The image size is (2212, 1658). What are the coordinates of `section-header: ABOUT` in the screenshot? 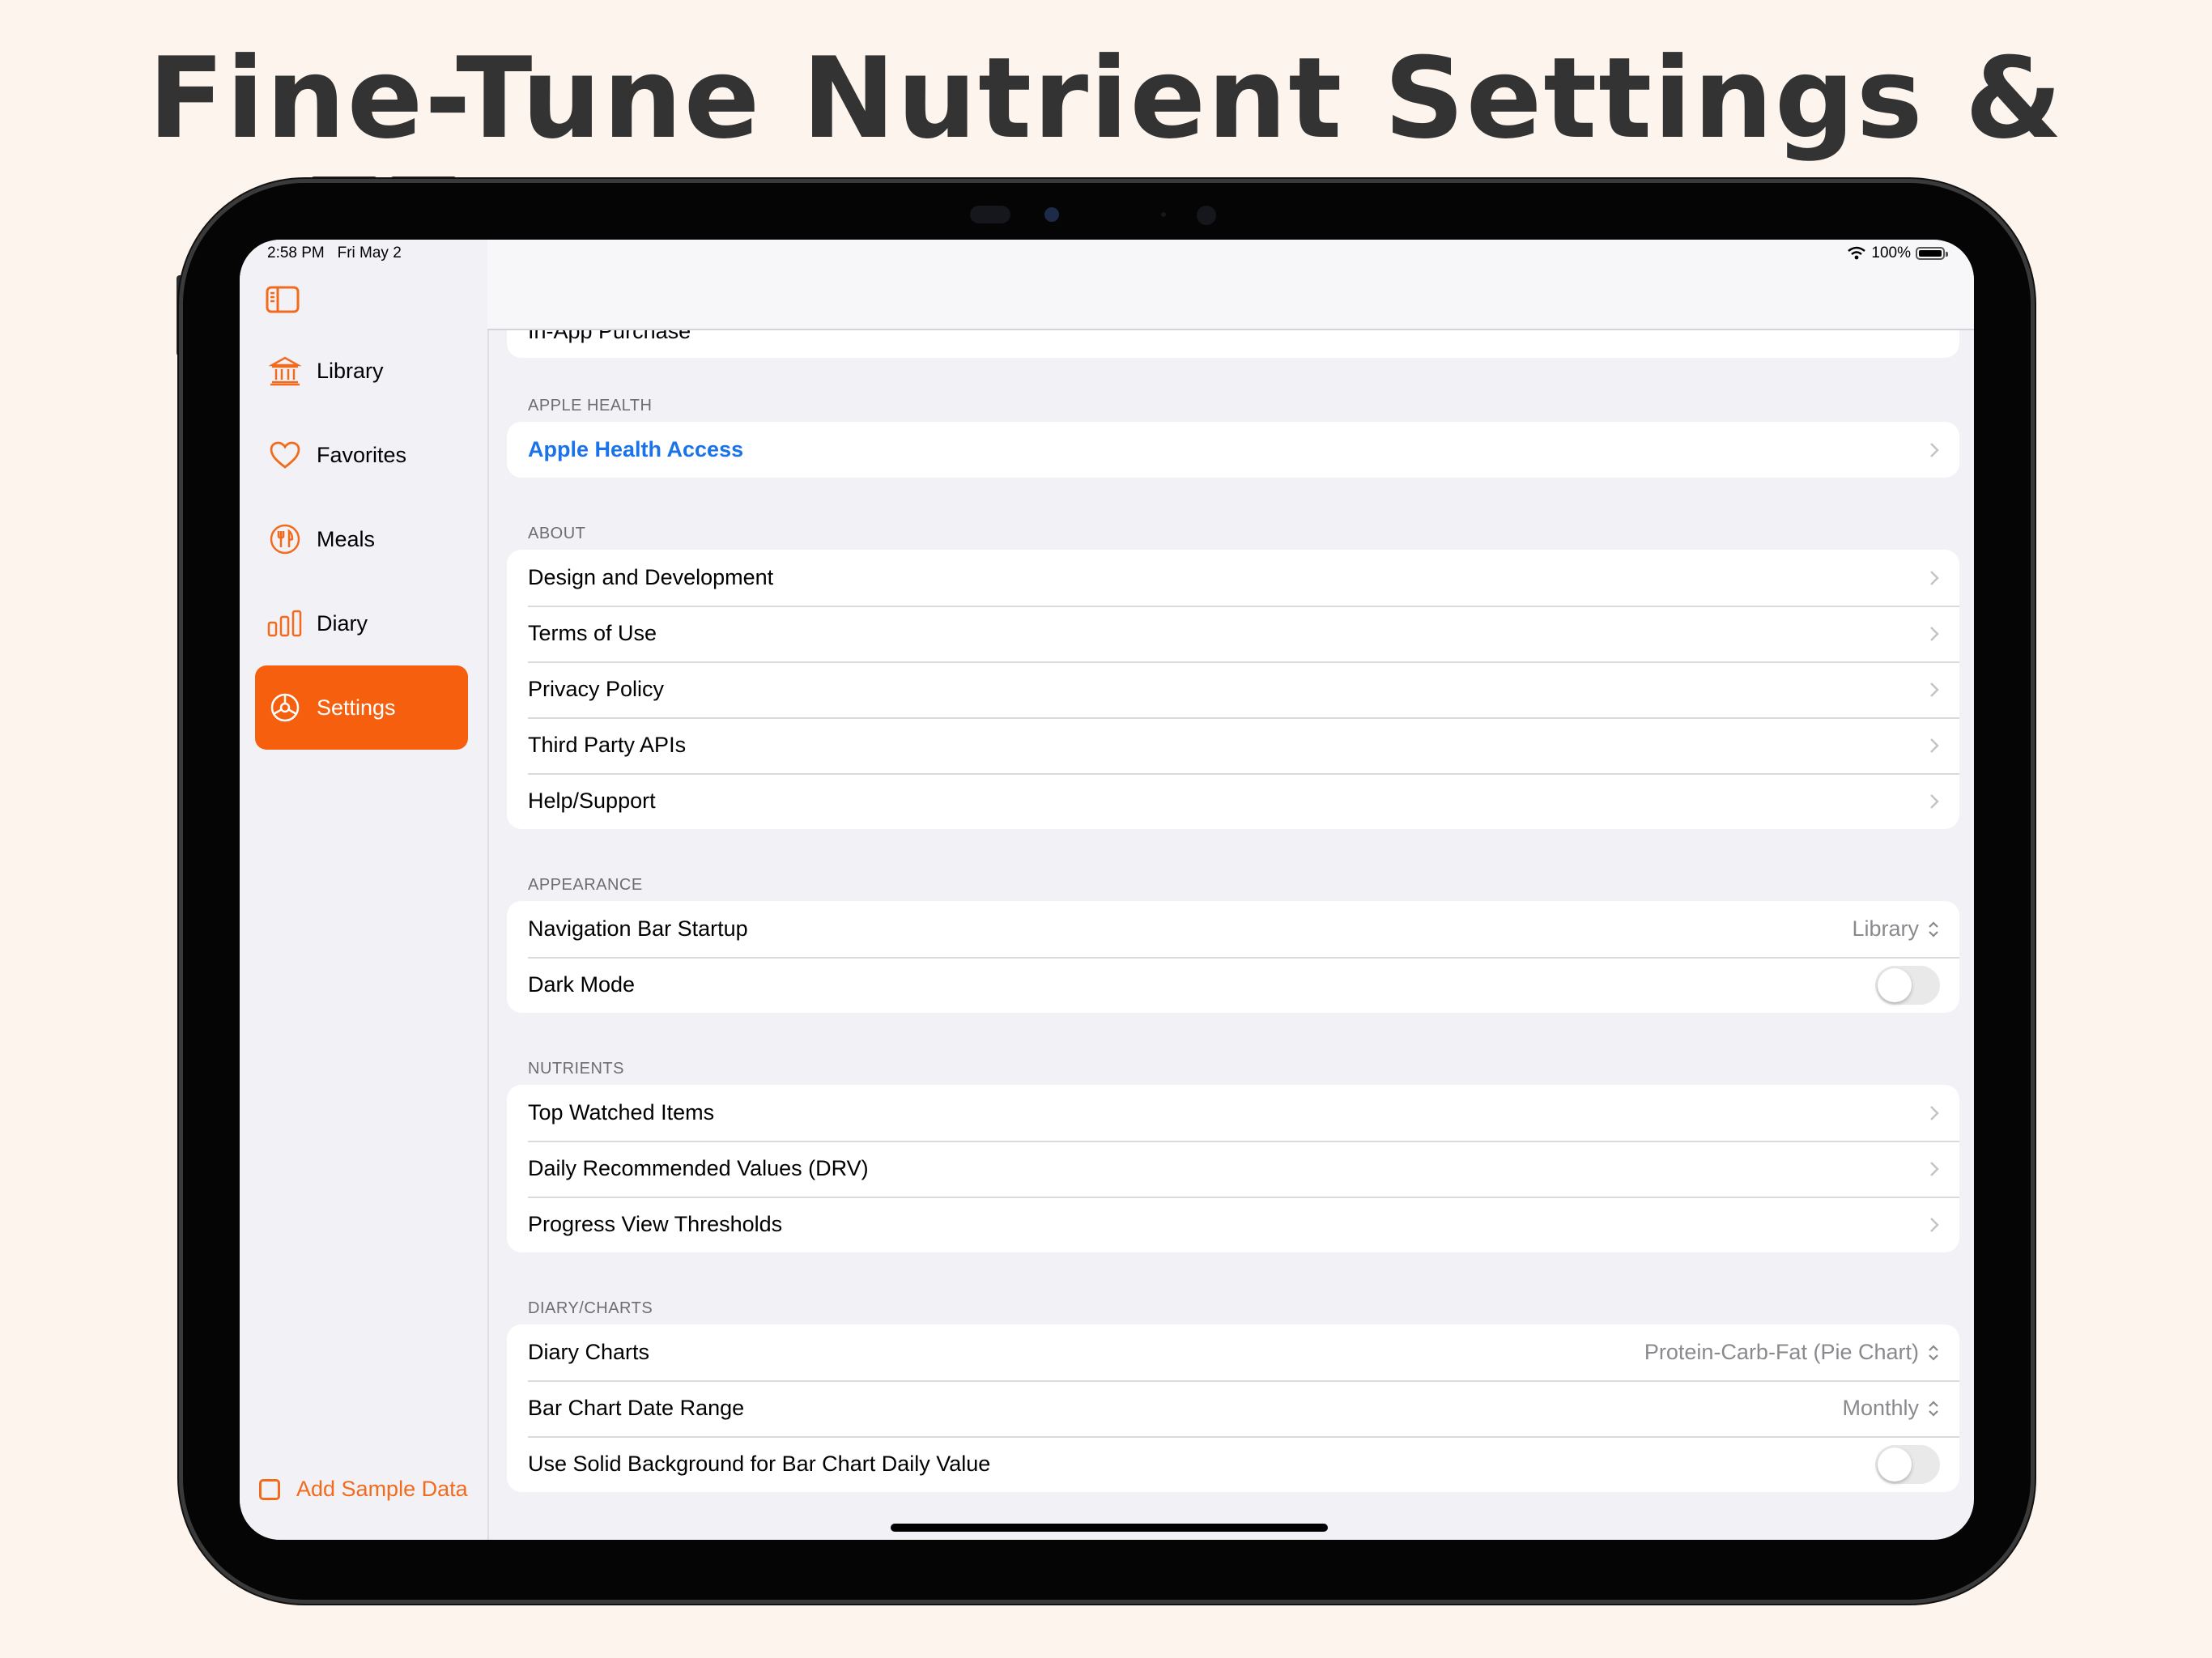 It's located at (557, 533).